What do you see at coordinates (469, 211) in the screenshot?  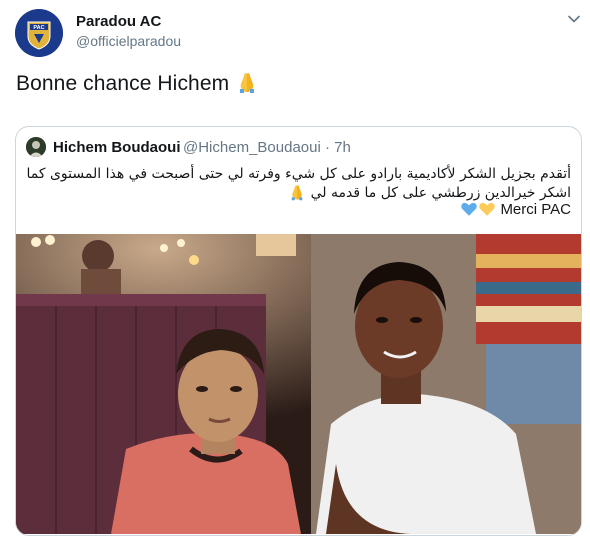 I see `blue-heart-icon` at bounding box center [469, 211].